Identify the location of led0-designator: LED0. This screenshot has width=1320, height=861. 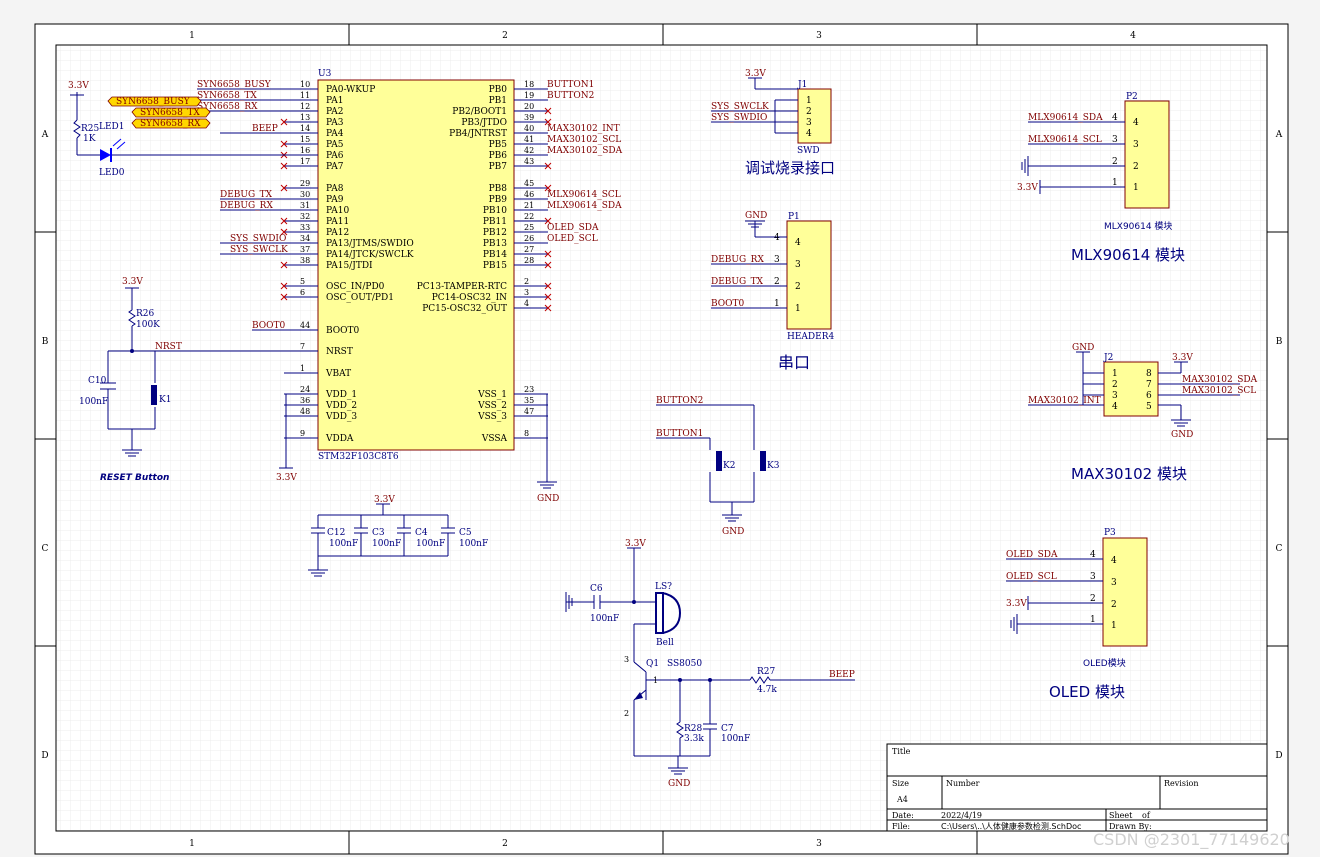
(112, 173).